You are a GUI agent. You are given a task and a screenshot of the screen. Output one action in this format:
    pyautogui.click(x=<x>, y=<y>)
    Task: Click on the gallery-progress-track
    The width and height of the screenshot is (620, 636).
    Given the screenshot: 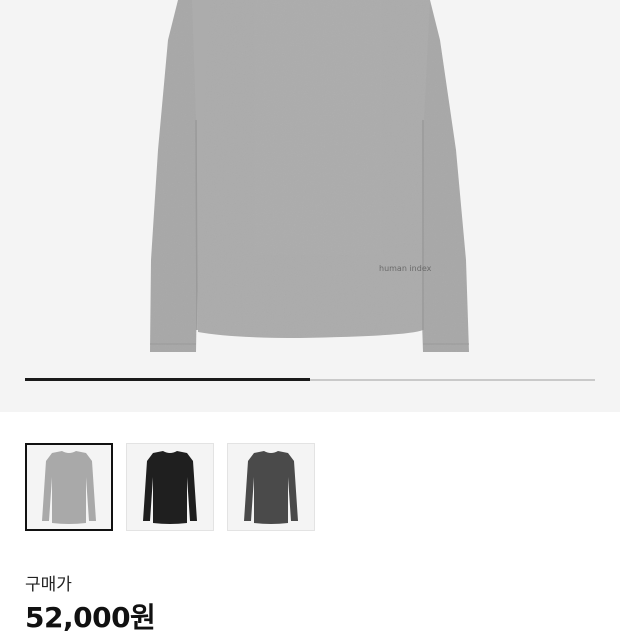 What is the action you would take?
    pyautogui.click(x=310, y=379)
    